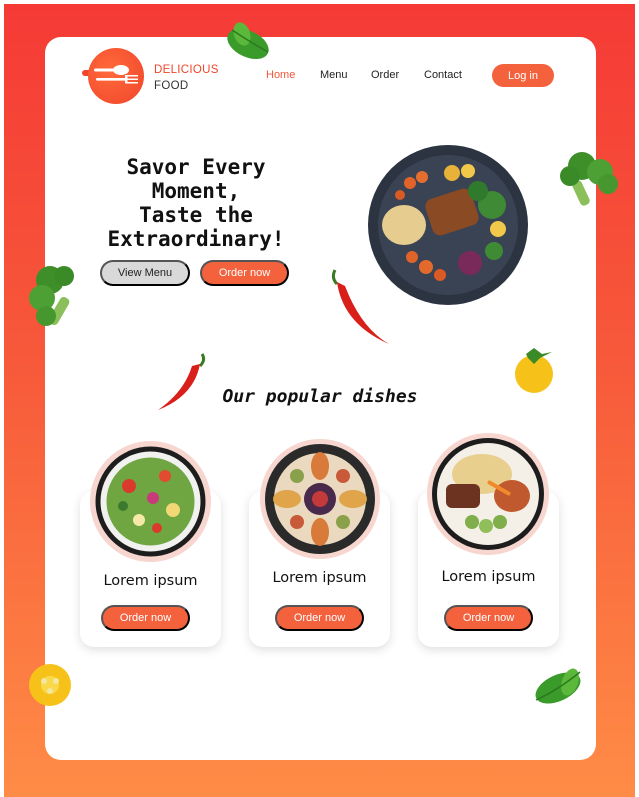 Image resolution: width=639 pixels, height=797 pixels. Describe the element at coordinates (320, 396) in the screenshot. I see `popular-dishes-title: Our popular dishes` at that location.